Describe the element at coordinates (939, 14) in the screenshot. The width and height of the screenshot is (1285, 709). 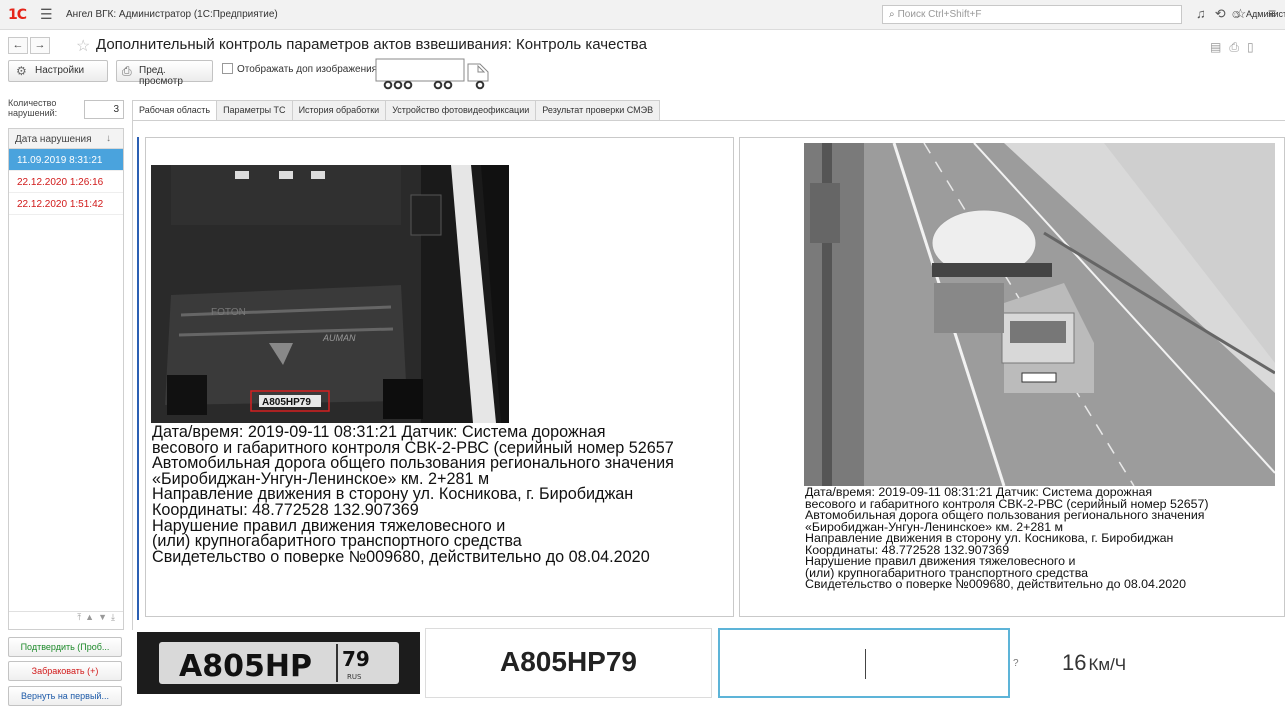
I see `search-placeholder: Поиск Ctrl+Shift+F` at that location.